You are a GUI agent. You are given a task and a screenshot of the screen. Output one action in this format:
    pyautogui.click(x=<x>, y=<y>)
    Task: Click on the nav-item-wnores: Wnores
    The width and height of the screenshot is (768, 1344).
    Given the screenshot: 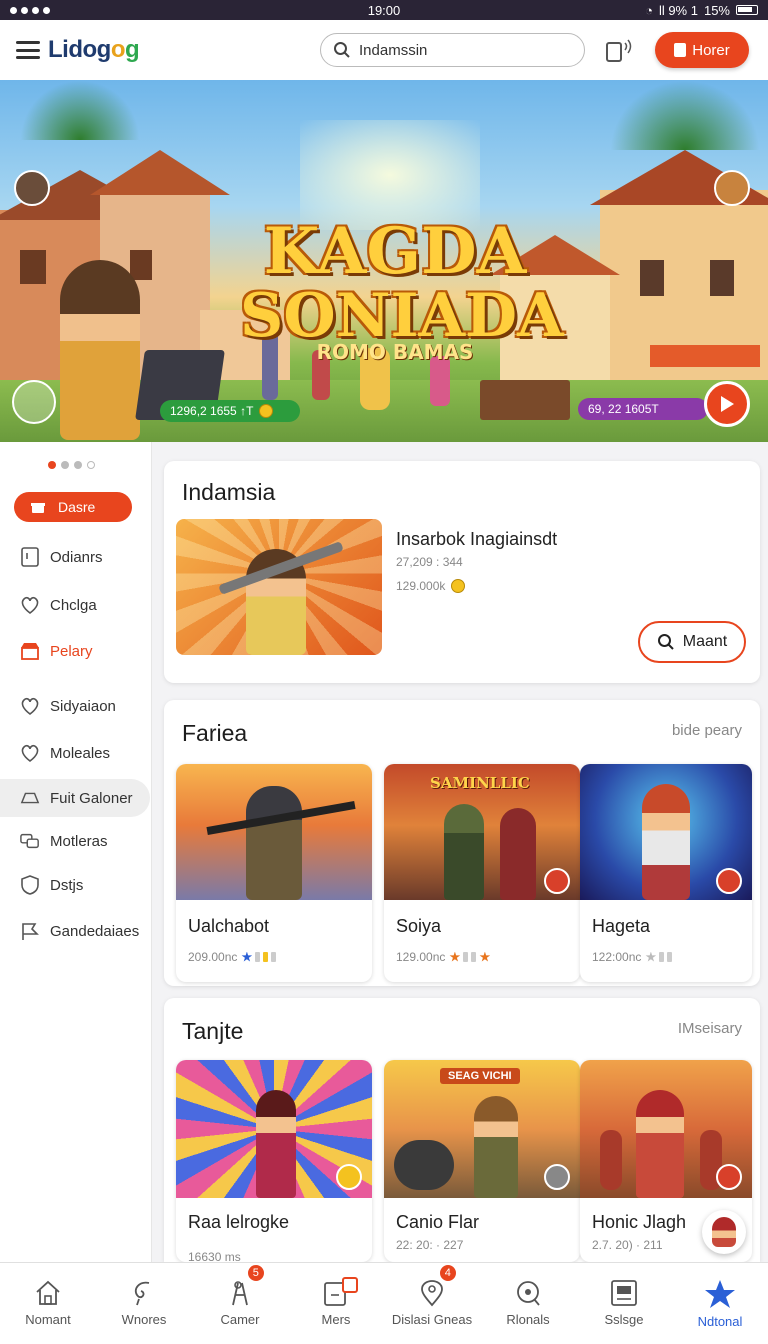 What is the action you would take?
    pyautogui.click(x=144, y=1303)
    